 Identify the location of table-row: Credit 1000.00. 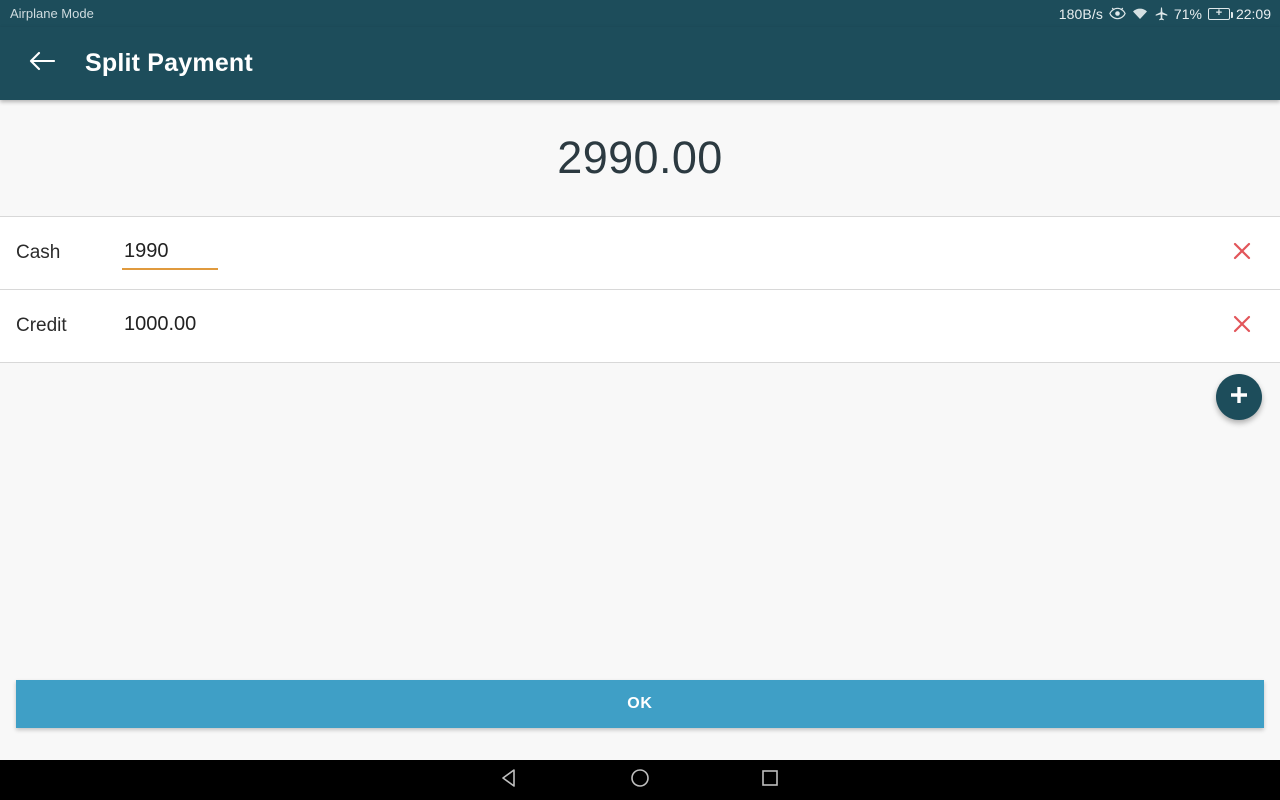
(640, 326).